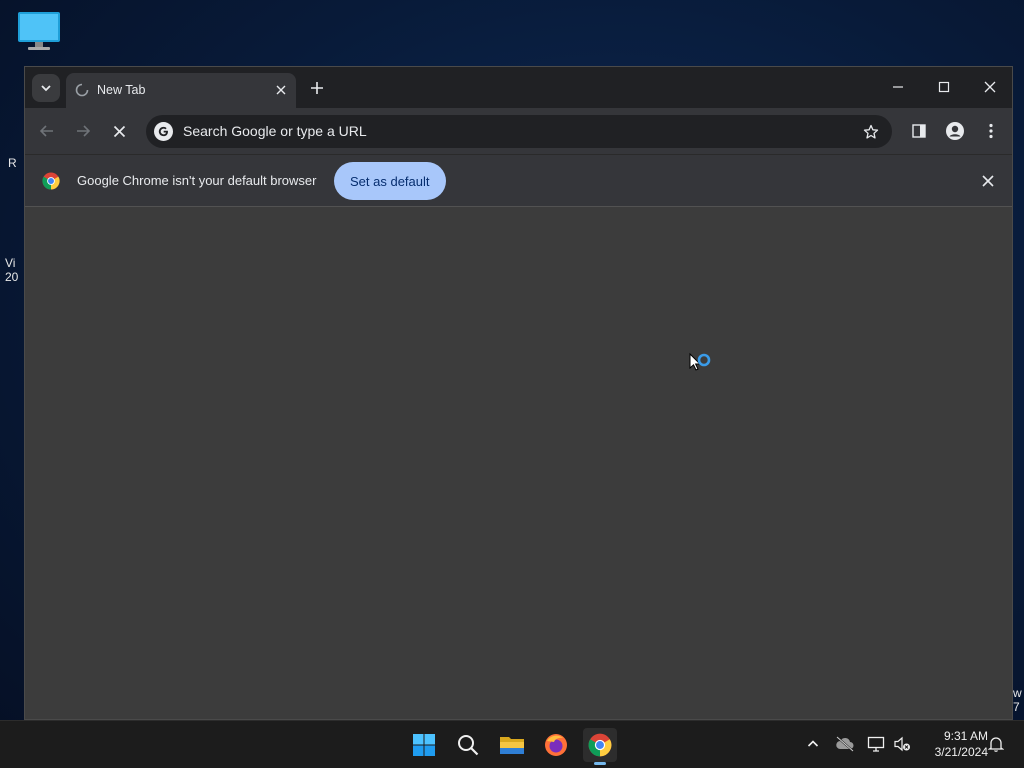  I want to click on tab-close-button, so click(281, 90).